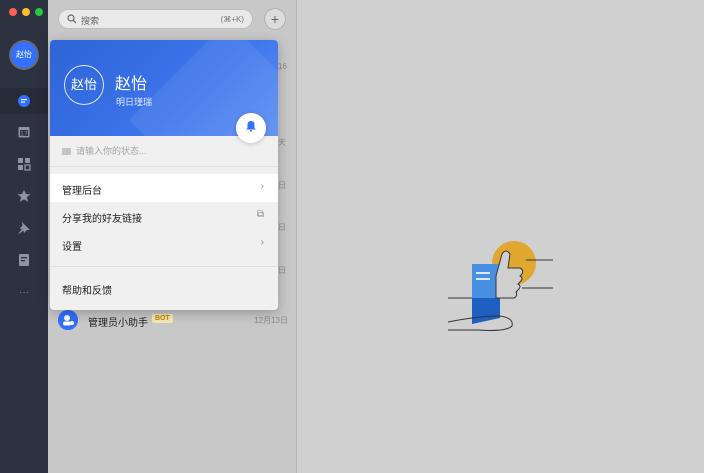 The width and height of the screenshot is (704, 473). I want to click on user-avatar: 赵怡, so click(24, 55).